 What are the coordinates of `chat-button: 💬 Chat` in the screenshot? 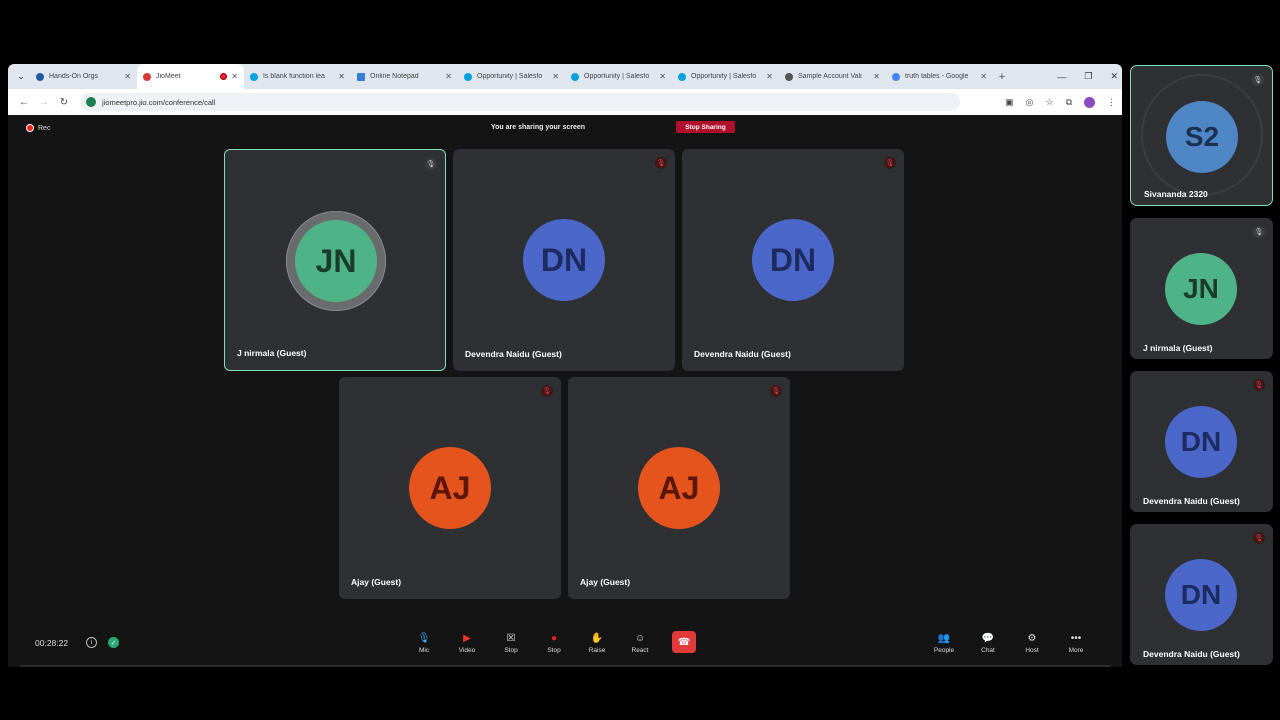 It's located at (988, 643).